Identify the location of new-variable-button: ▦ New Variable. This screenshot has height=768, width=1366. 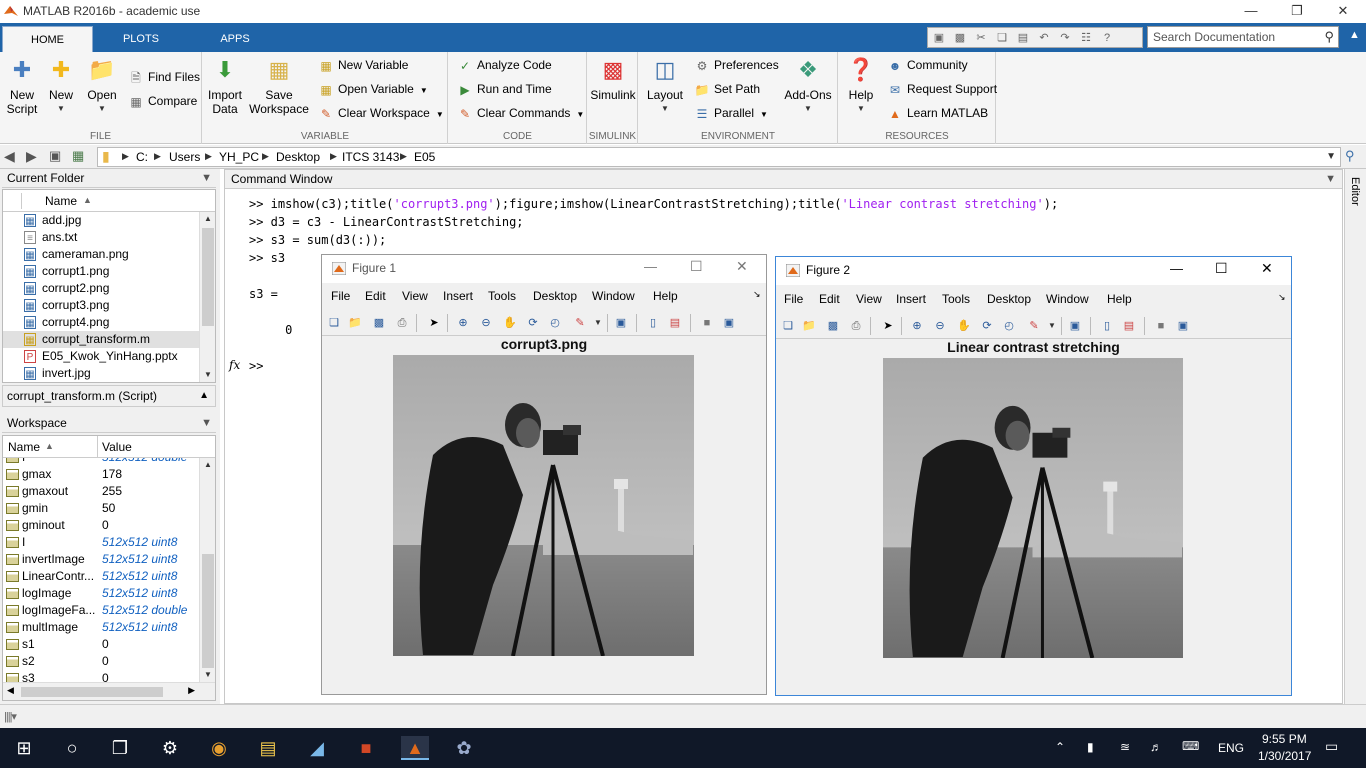
(363, 65).